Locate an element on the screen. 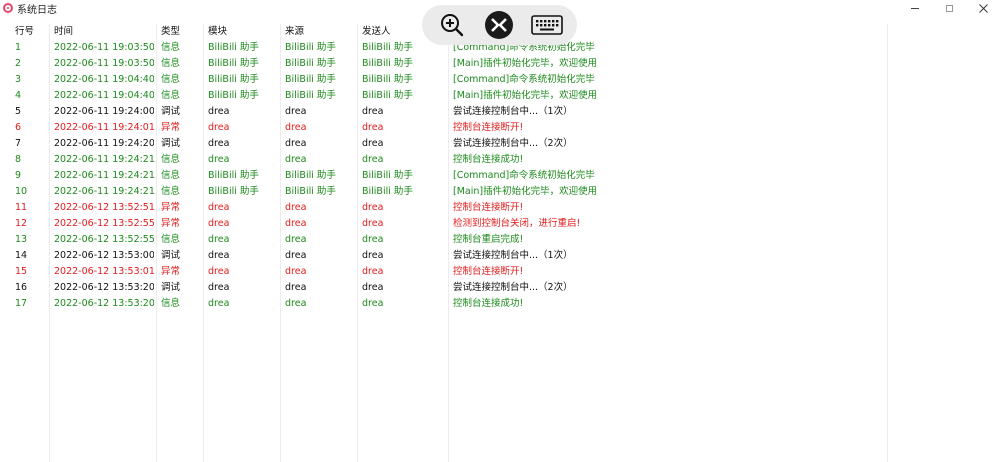  cell-line-number: 11 is located at coordinates (21, 207).